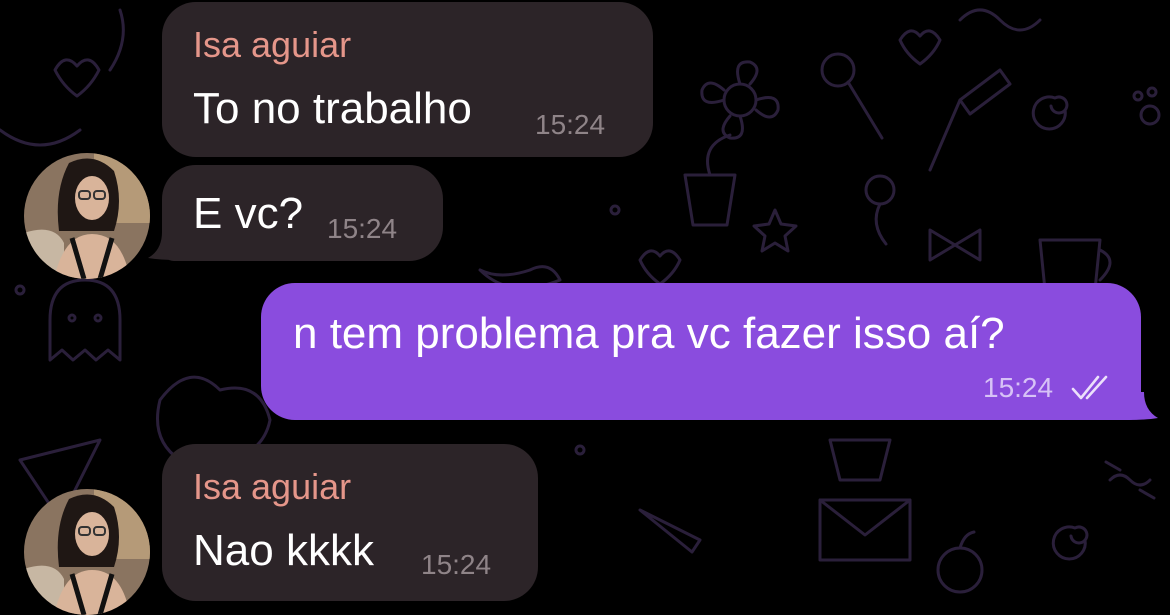 This screenshot has width=1170, height=615. What do you see at coordinates (283, 550) in the screenshot?
I see `message-text: Nao kkkk` at bounding box center [283, 550].